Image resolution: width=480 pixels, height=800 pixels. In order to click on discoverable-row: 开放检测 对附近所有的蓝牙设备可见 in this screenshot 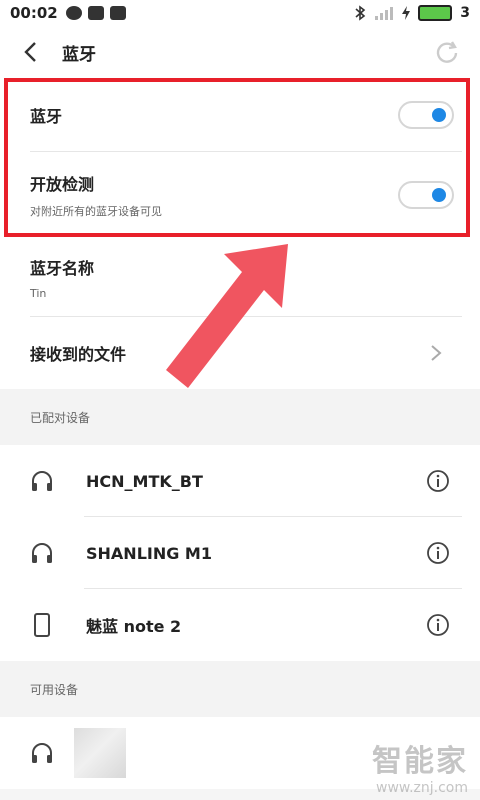, I will do `click(240, 194)`.